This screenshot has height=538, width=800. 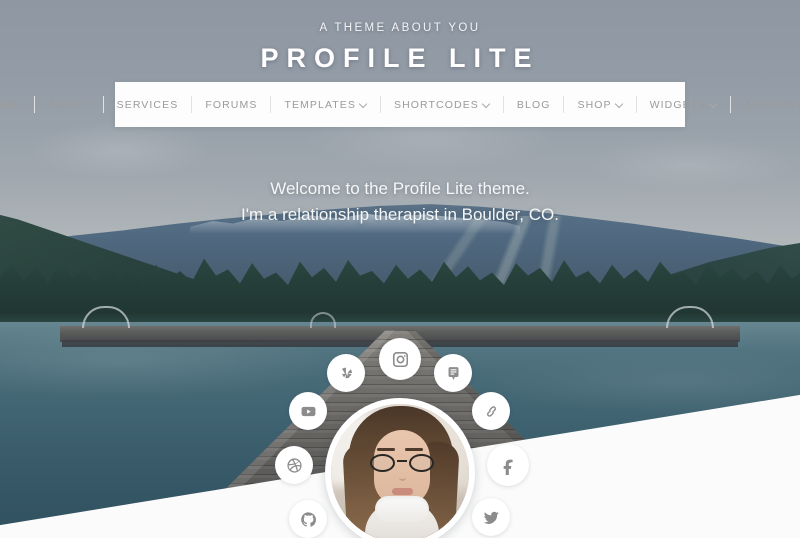 I want to click on nav-item-about: ABOUT, so click(x=68, y=104).